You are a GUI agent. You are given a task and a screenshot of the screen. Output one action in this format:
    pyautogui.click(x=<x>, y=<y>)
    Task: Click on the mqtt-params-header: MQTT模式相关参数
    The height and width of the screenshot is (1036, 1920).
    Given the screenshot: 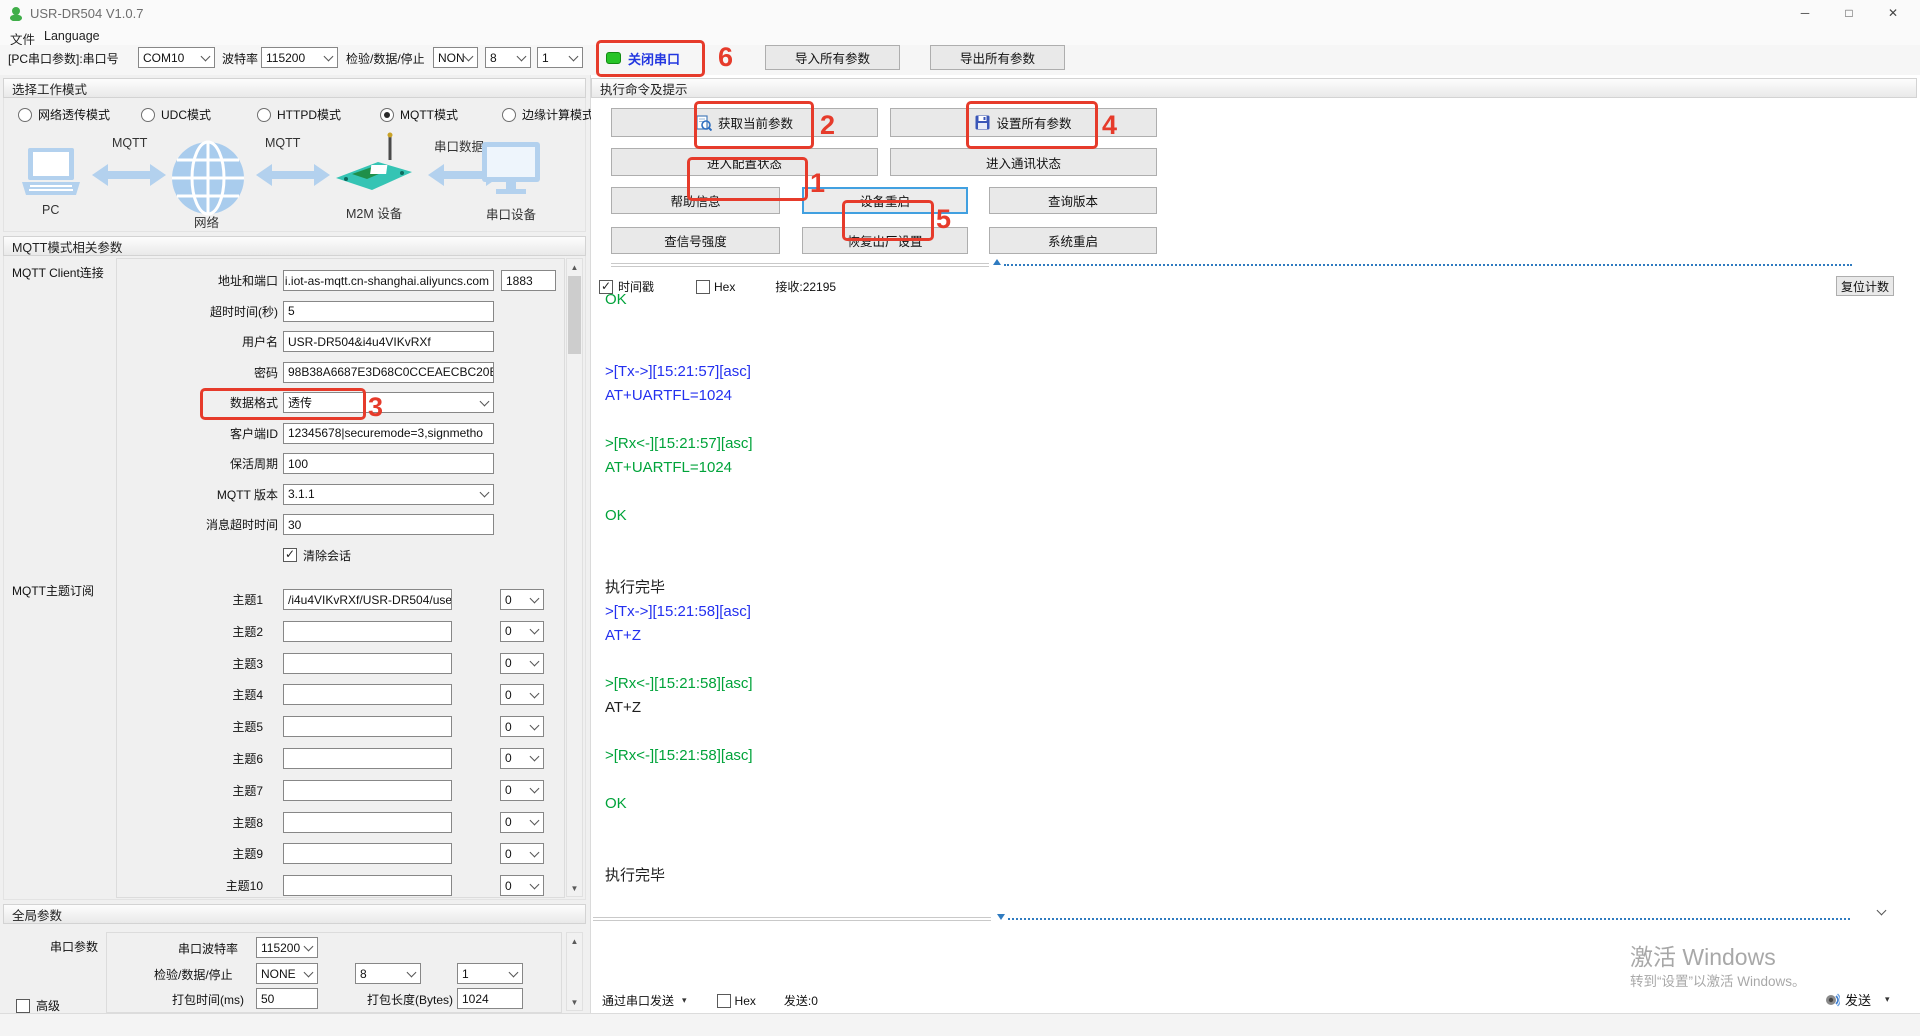 What is the action you would take?
    pyautogui.click(x=294, y=246)
    